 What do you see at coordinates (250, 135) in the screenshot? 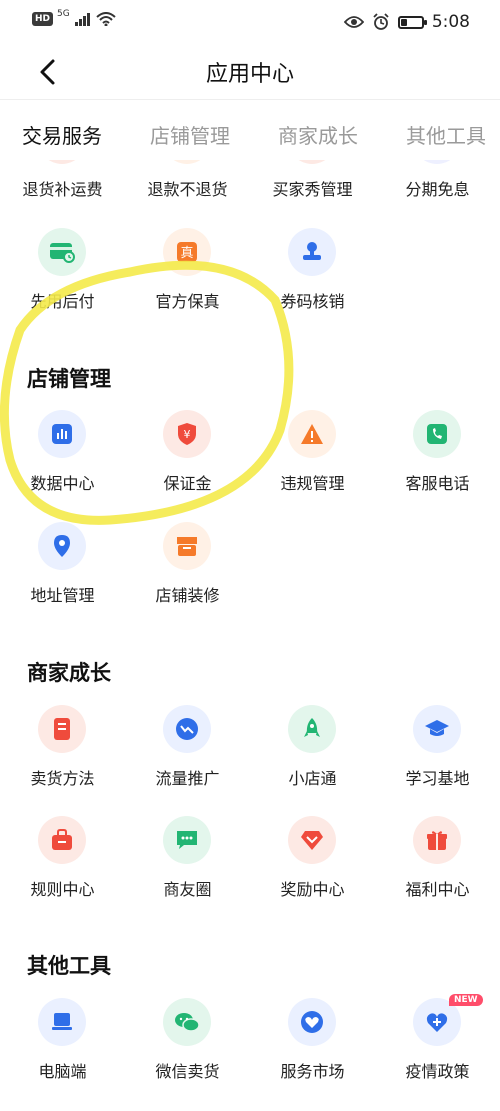
I see `category-tabs: 交易服务 店铺管理 商家成长 其他工具` at bounding box center [250, 135].